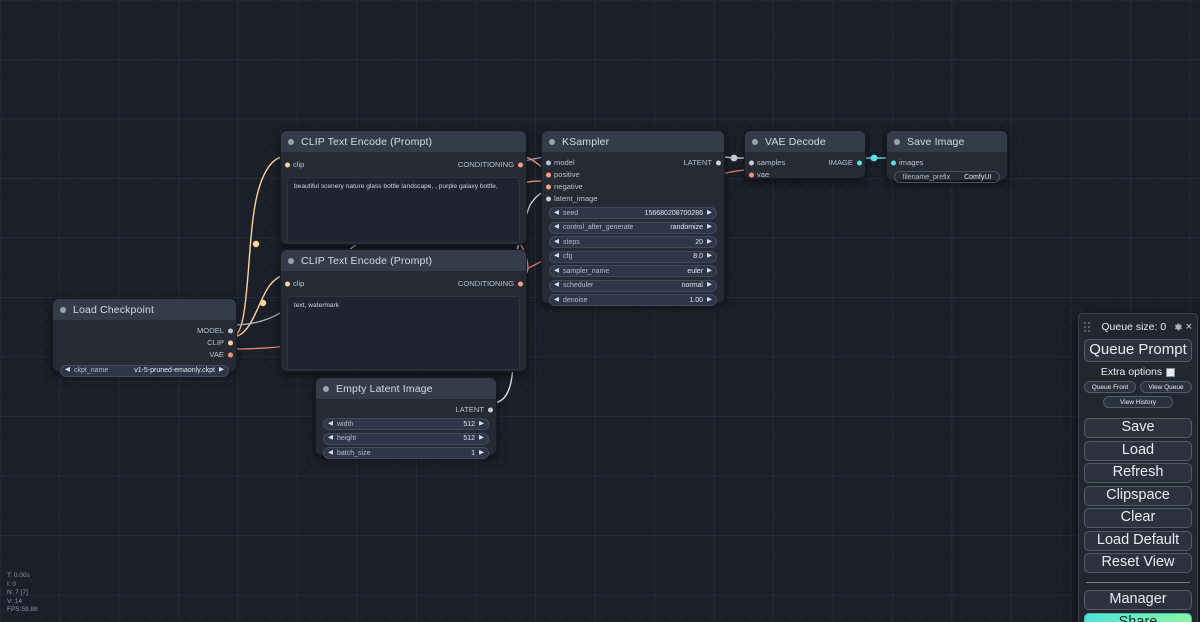 Image resolution: width=1200 pixels, height=622 pixels. I want to click on gear-icon, so click(1178, 327).